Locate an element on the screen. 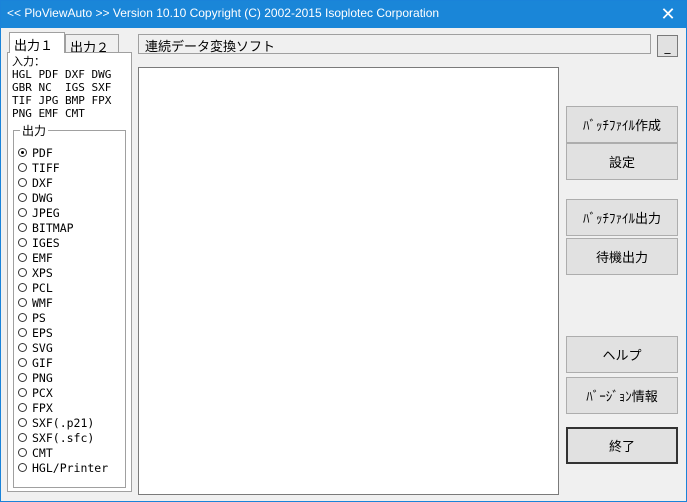 The image size is (687, 502). output-option-label: SVG is located at coordinates (42, 347).